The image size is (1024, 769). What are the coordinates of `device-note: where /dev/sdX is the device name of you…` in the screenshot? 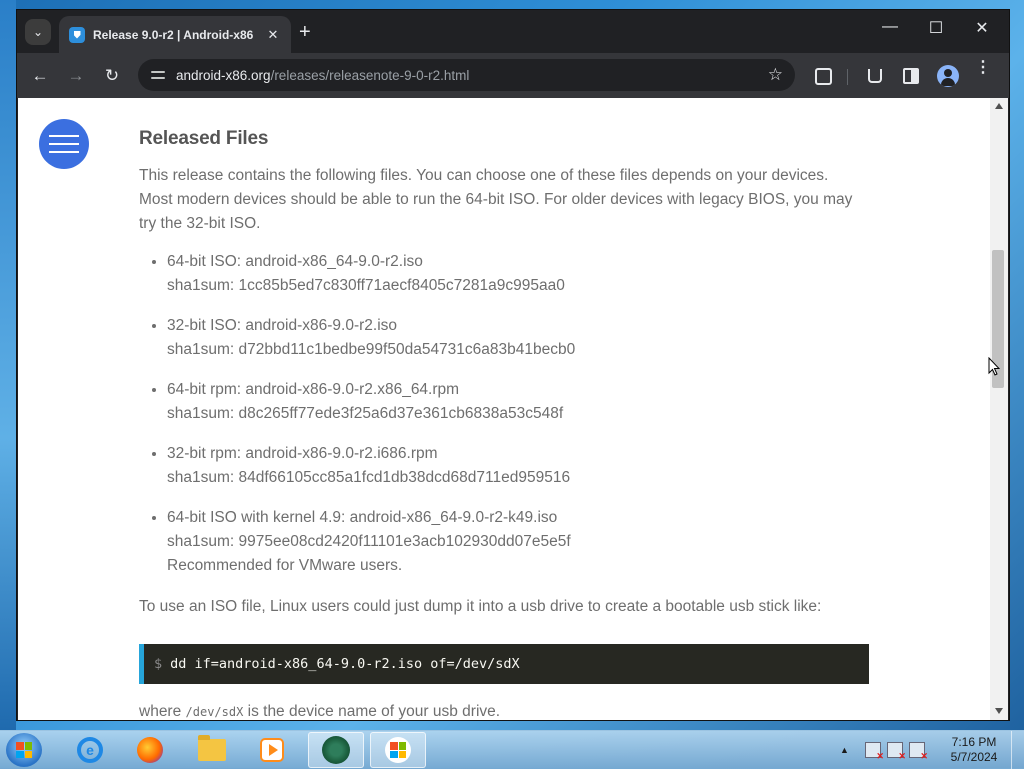 It's located at (319, 710).